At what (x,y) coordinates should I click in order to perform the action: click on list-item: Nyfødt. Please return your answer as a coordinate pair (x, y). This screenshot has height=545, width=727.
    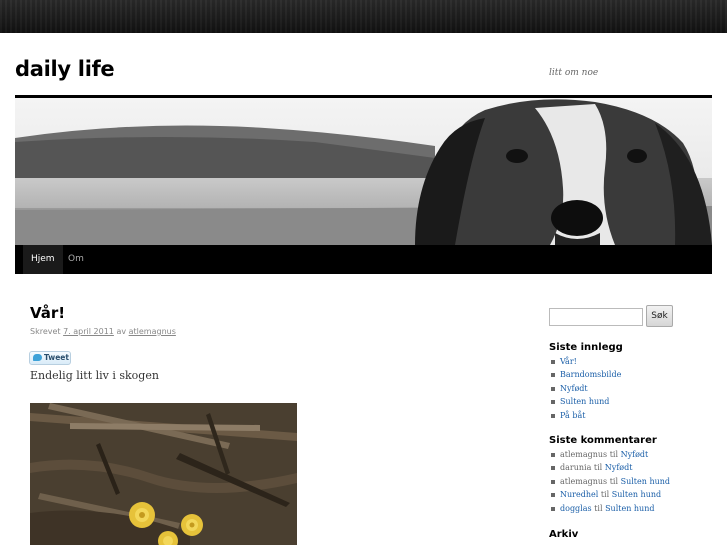
    Looking at the image, I should click on (634, 388).